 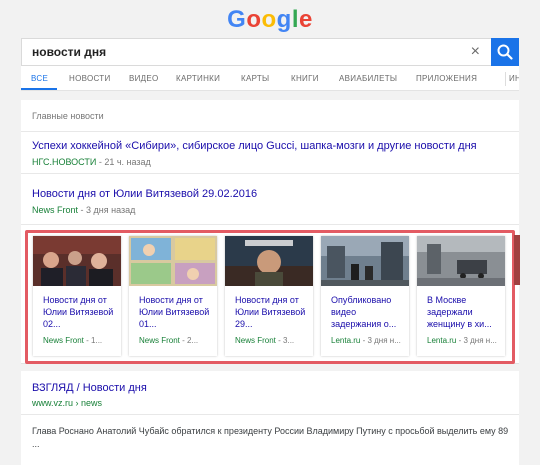 I want to click on tab-news: НОВОСТИ, so click(x=90, y=78).